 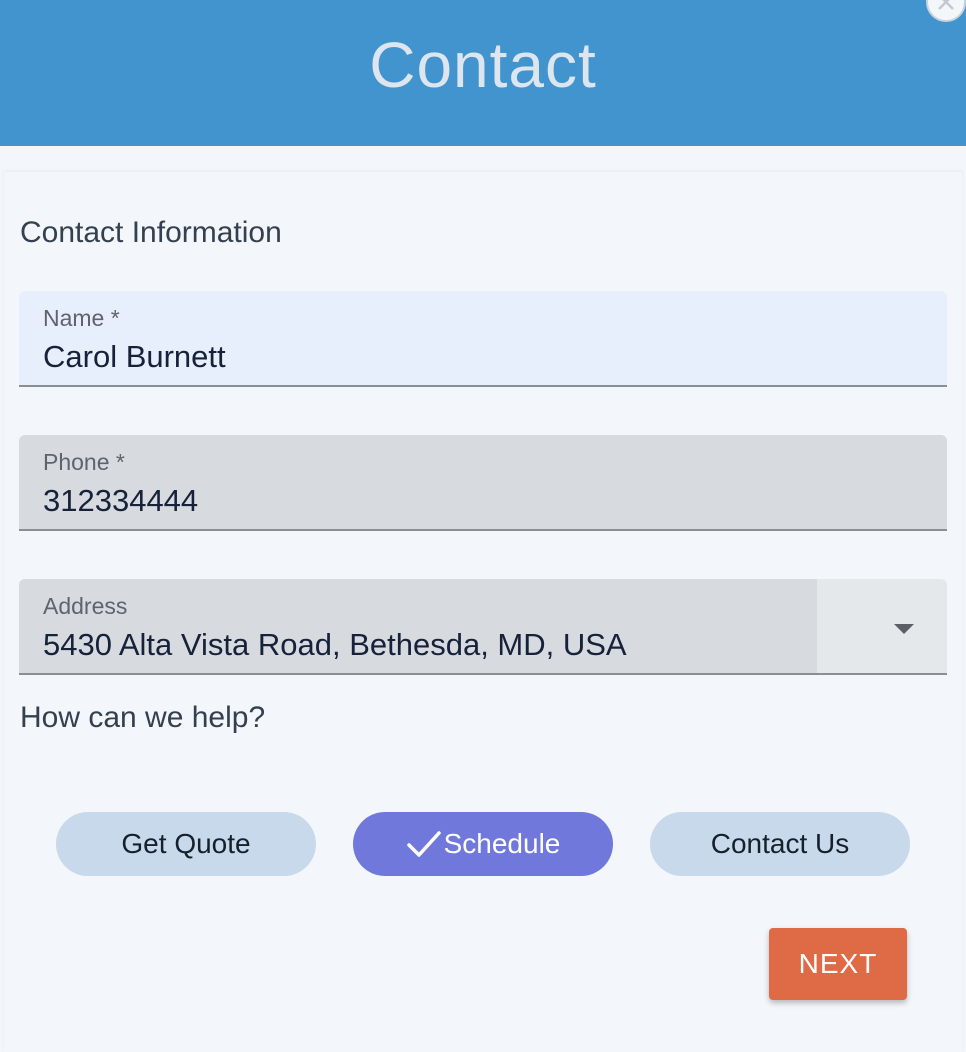 I want to click on name-label: Name *, so click(x=81, y=318).